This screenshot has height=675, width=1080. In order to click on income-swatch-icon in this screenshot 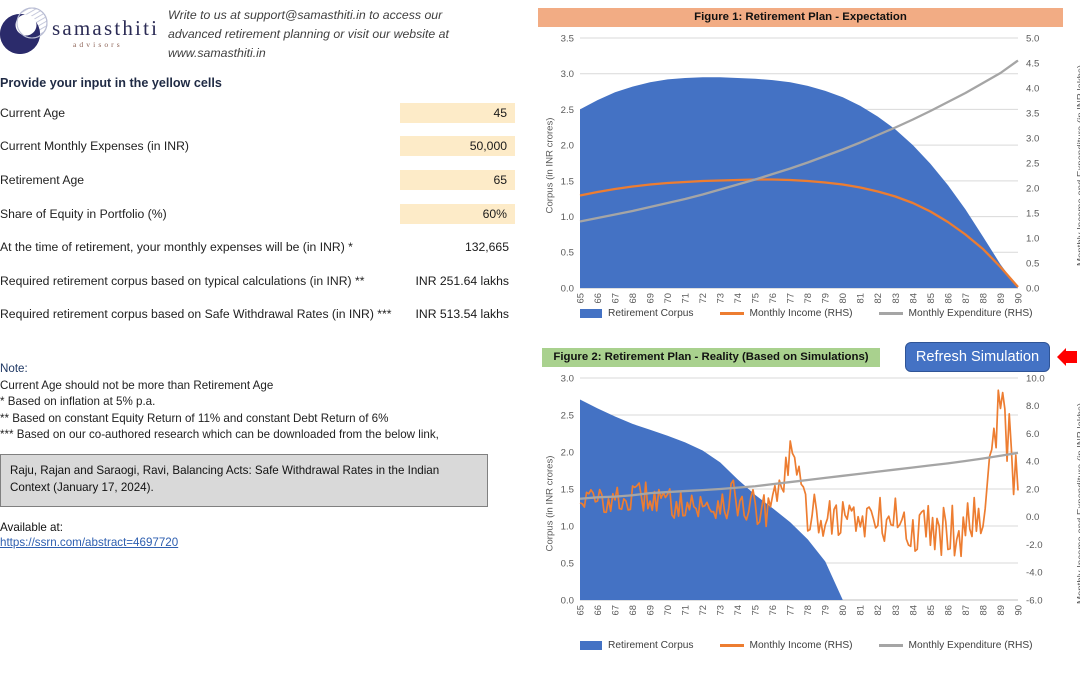, I will do `click(731, 645)`.